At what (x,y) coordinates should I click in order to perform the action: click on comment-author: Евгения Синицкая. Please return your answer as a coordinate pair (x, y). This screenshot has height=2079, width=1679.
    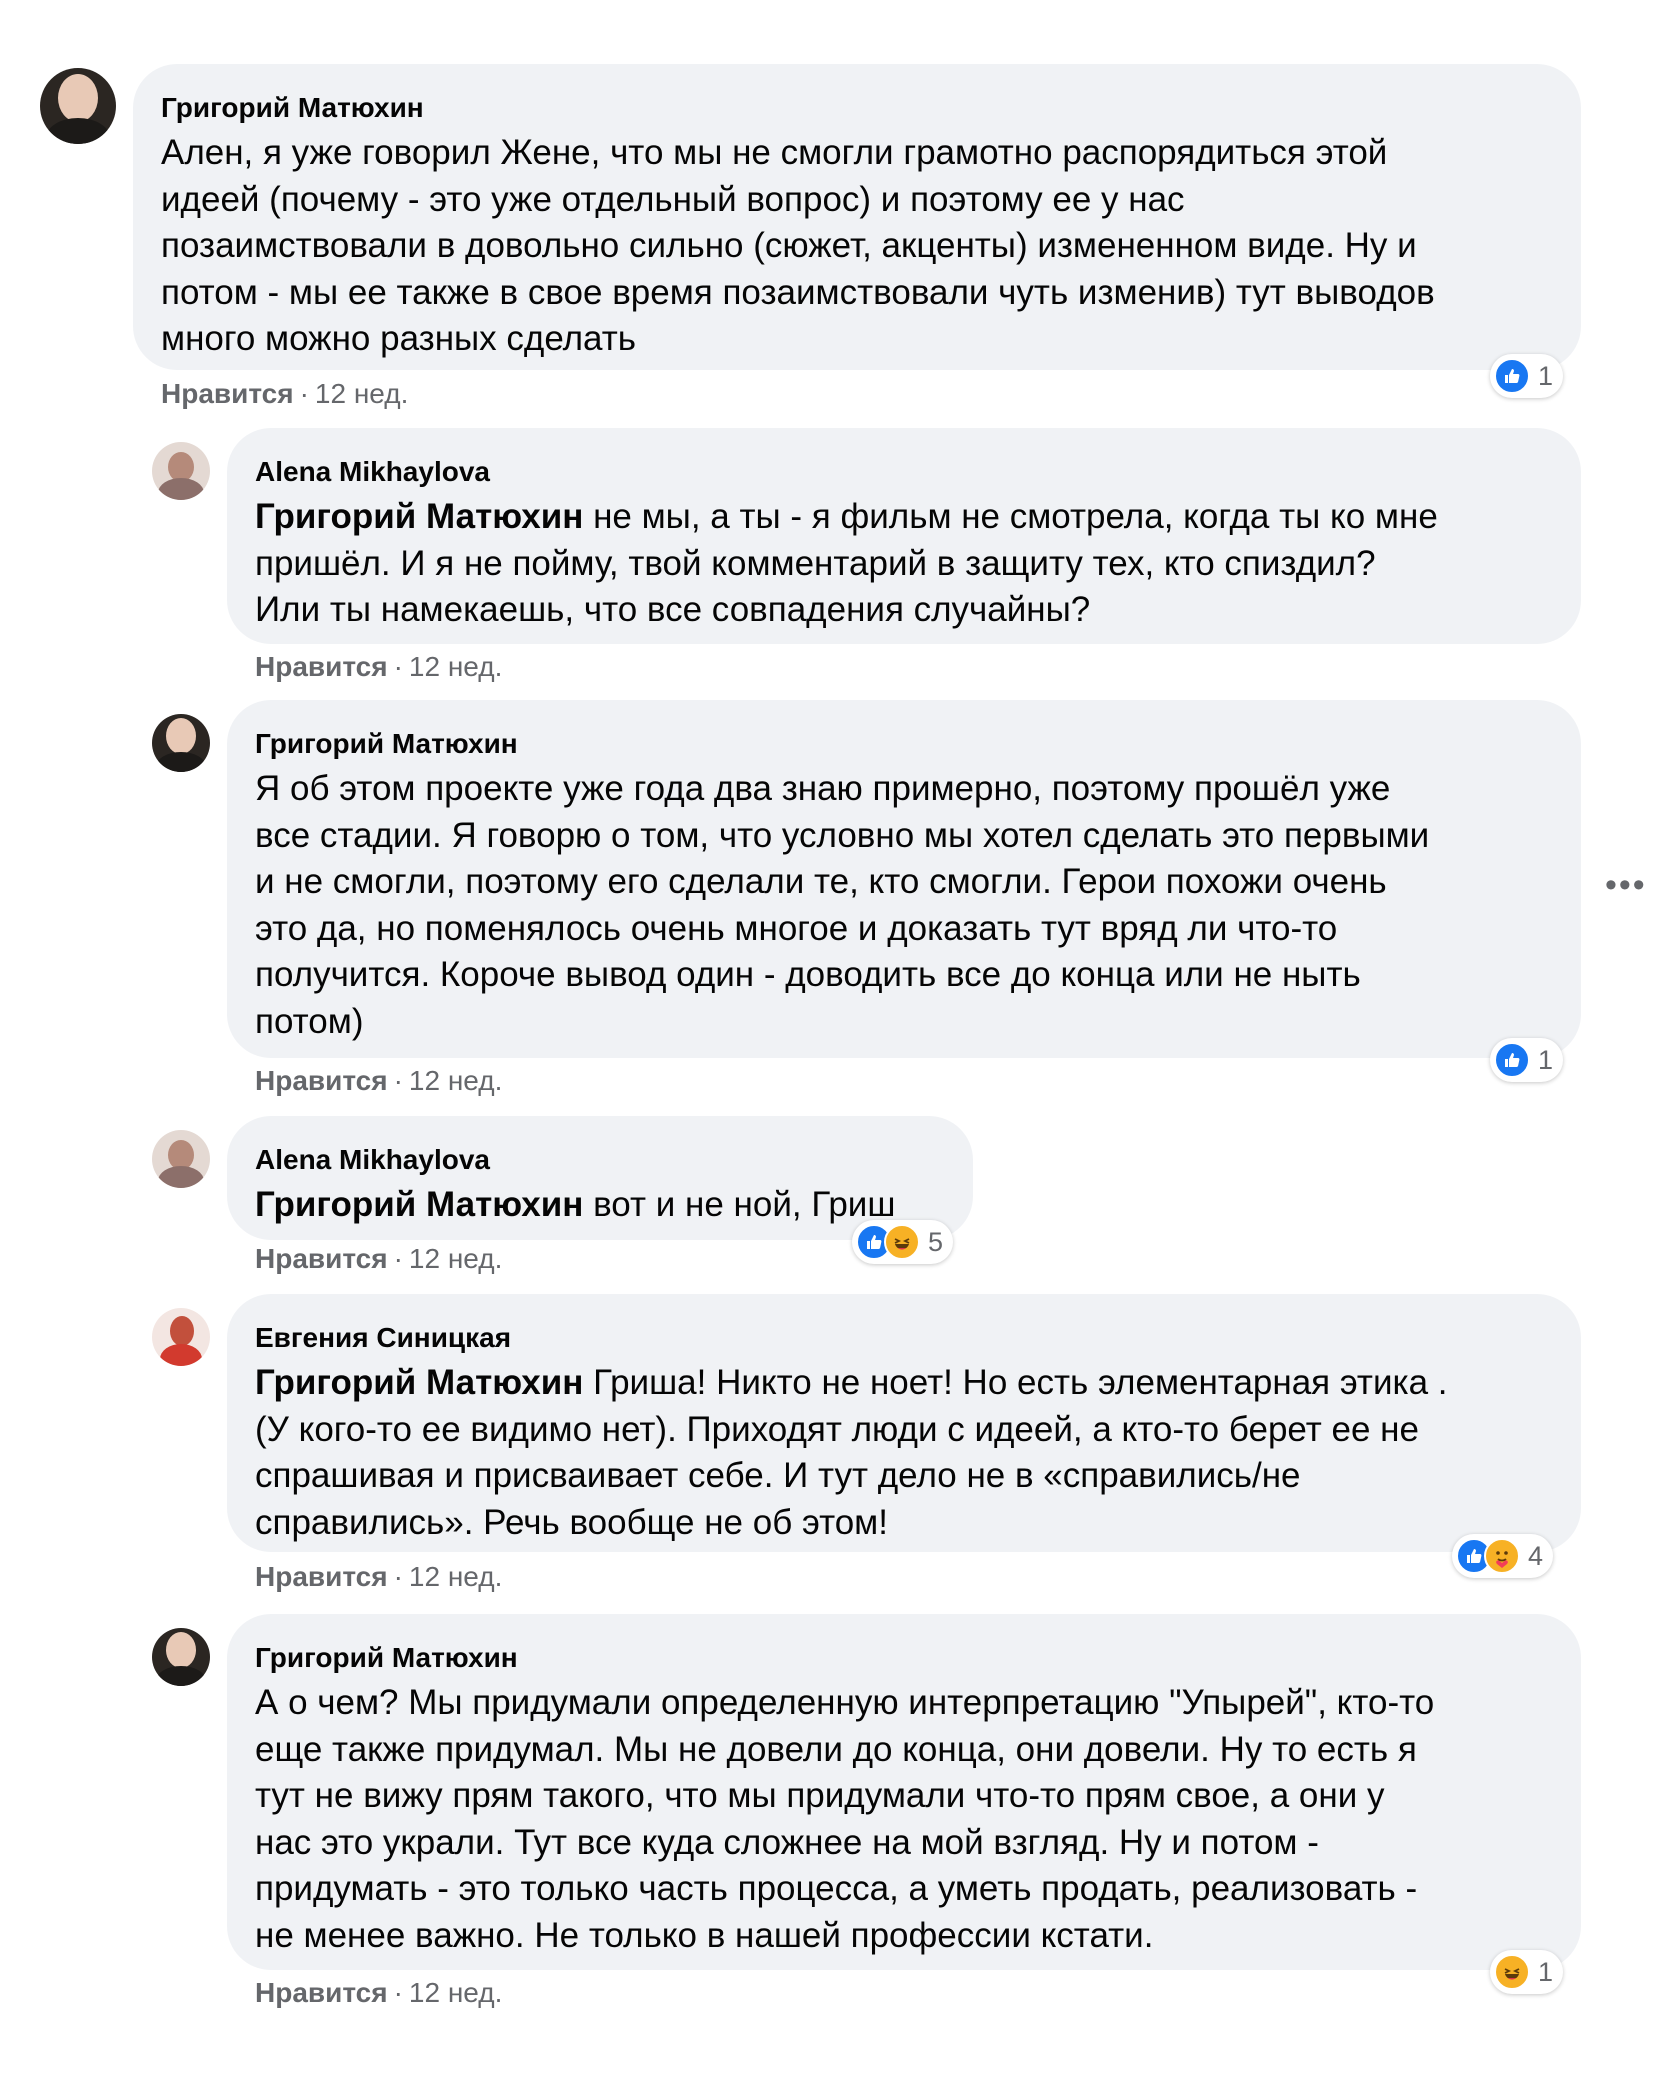
    Looking at the image, I should click on (904, 1338).